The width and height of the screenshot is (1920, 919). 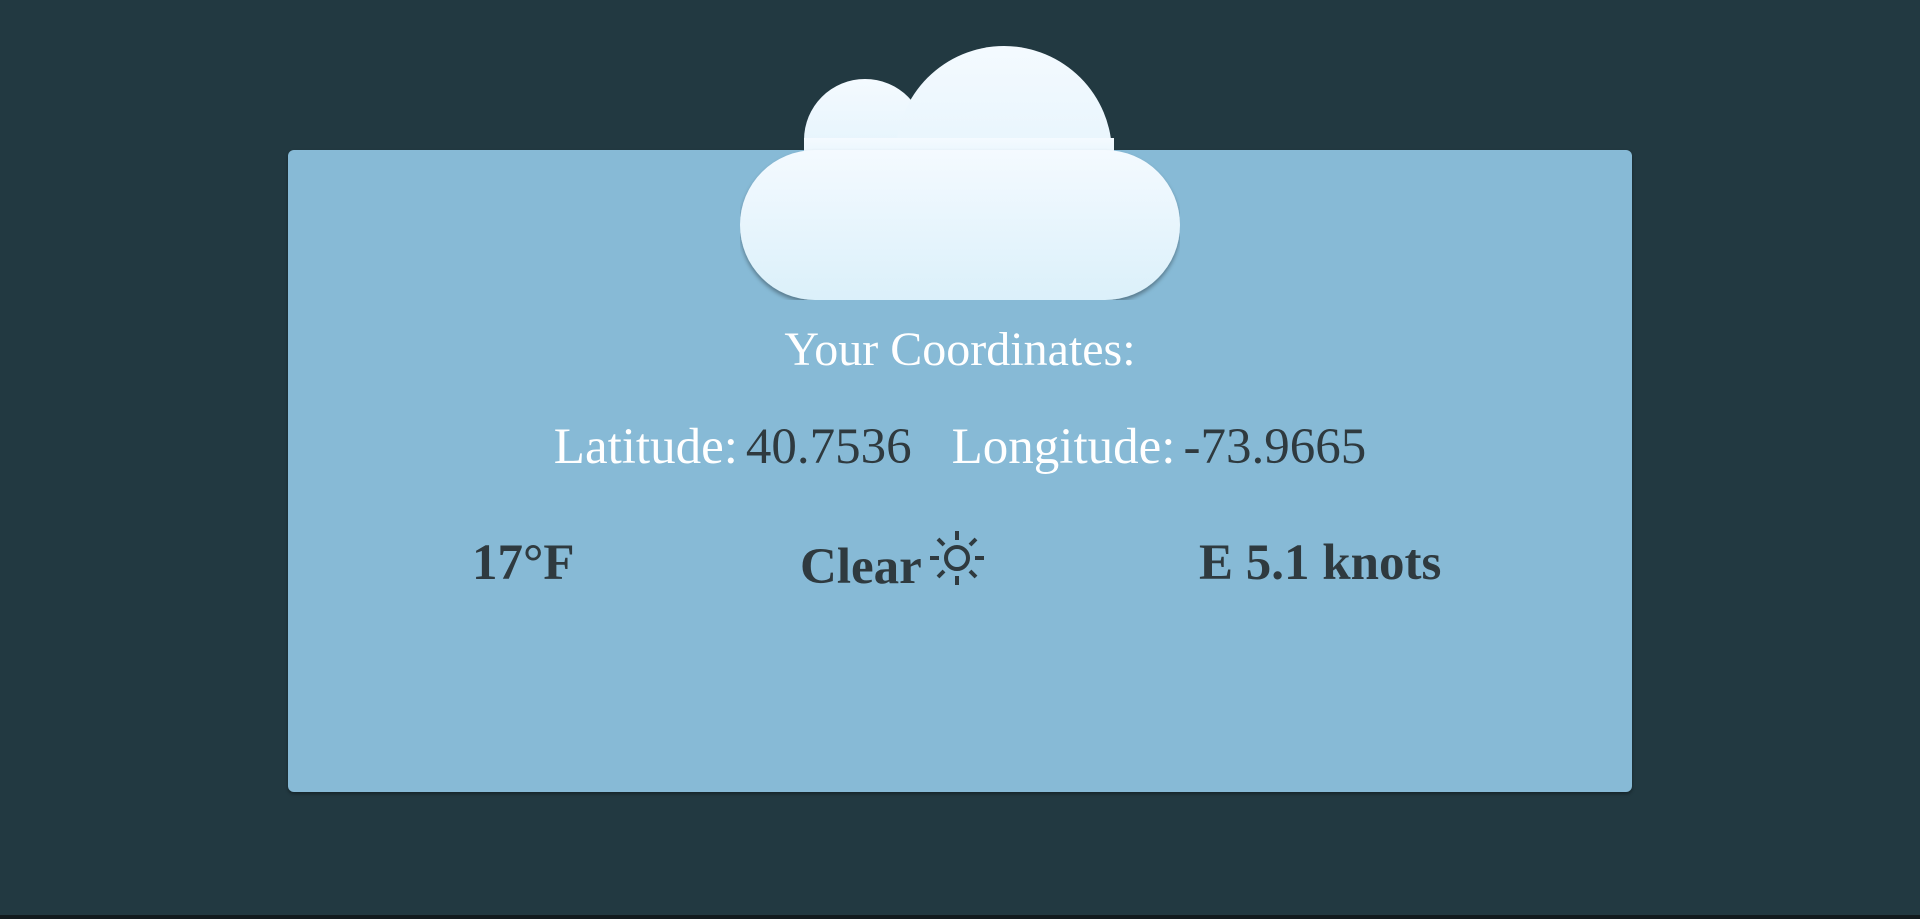 What do you see at coordinates (1320, 563) in the screenshot?
I see `wind-speed: E 5.1 knots` at bounding box center [1320, 563].